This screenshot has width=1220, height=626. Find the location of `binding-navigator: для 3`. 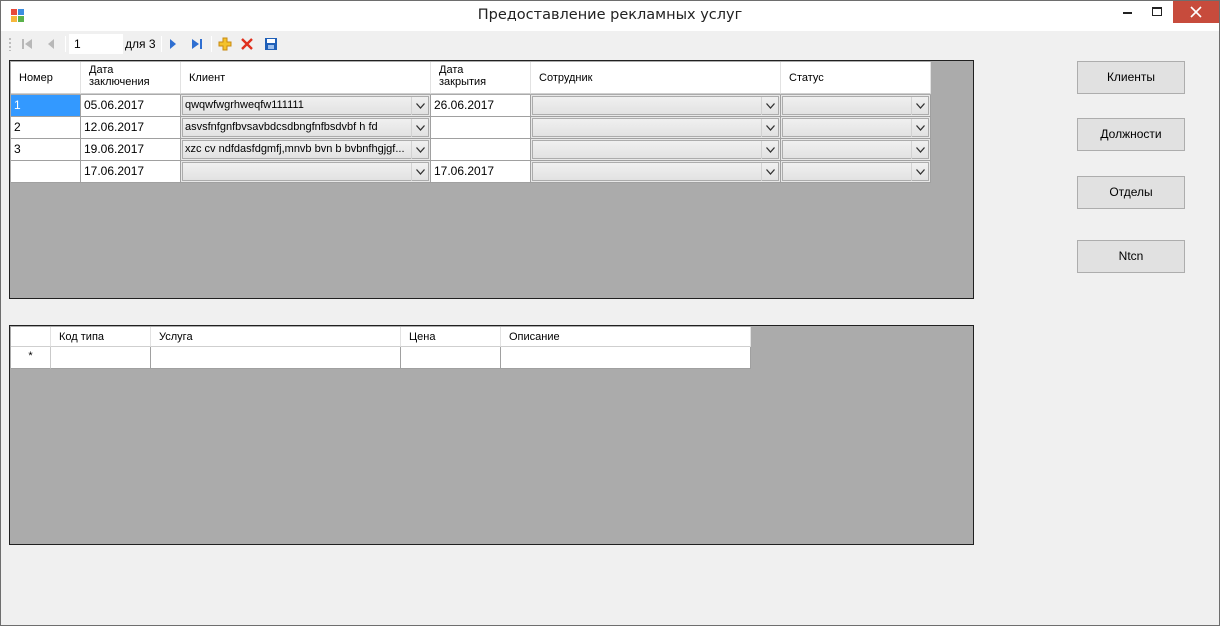

binding-navigator: для 3 is located at coordinates (611, 44).